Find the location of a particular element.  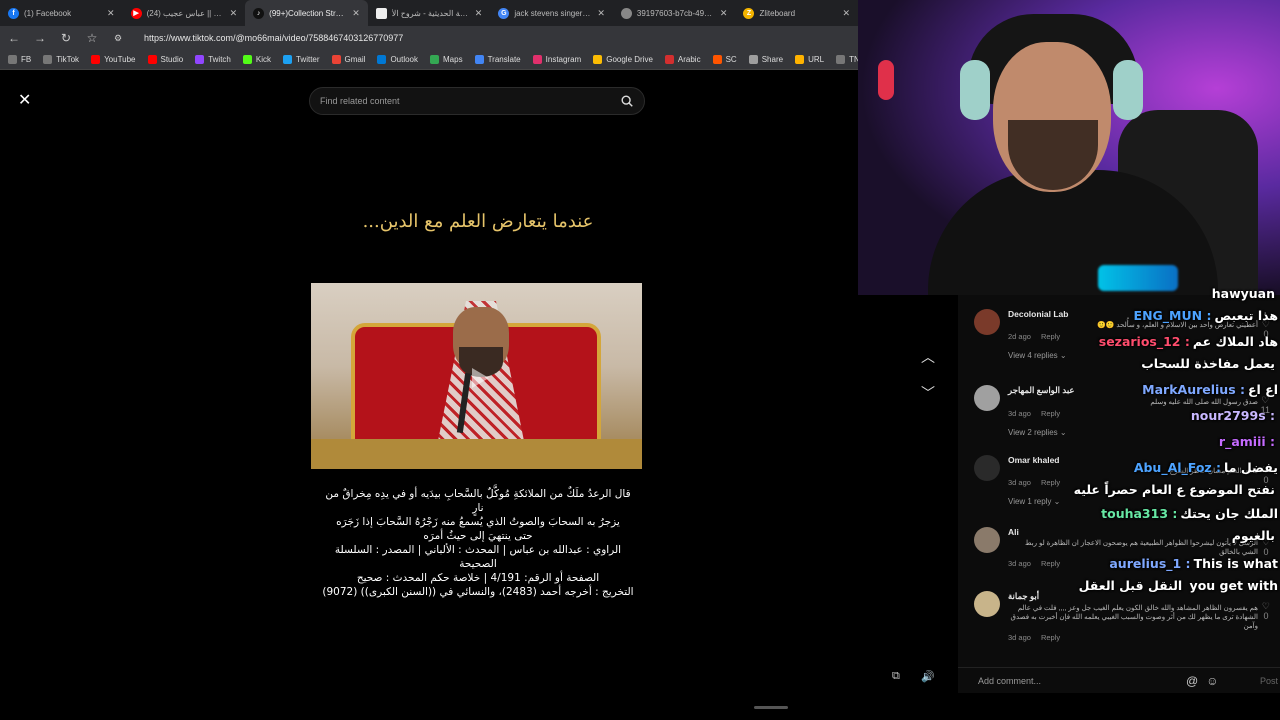

comment-author: Ali is located at coordinates (1133, 532).